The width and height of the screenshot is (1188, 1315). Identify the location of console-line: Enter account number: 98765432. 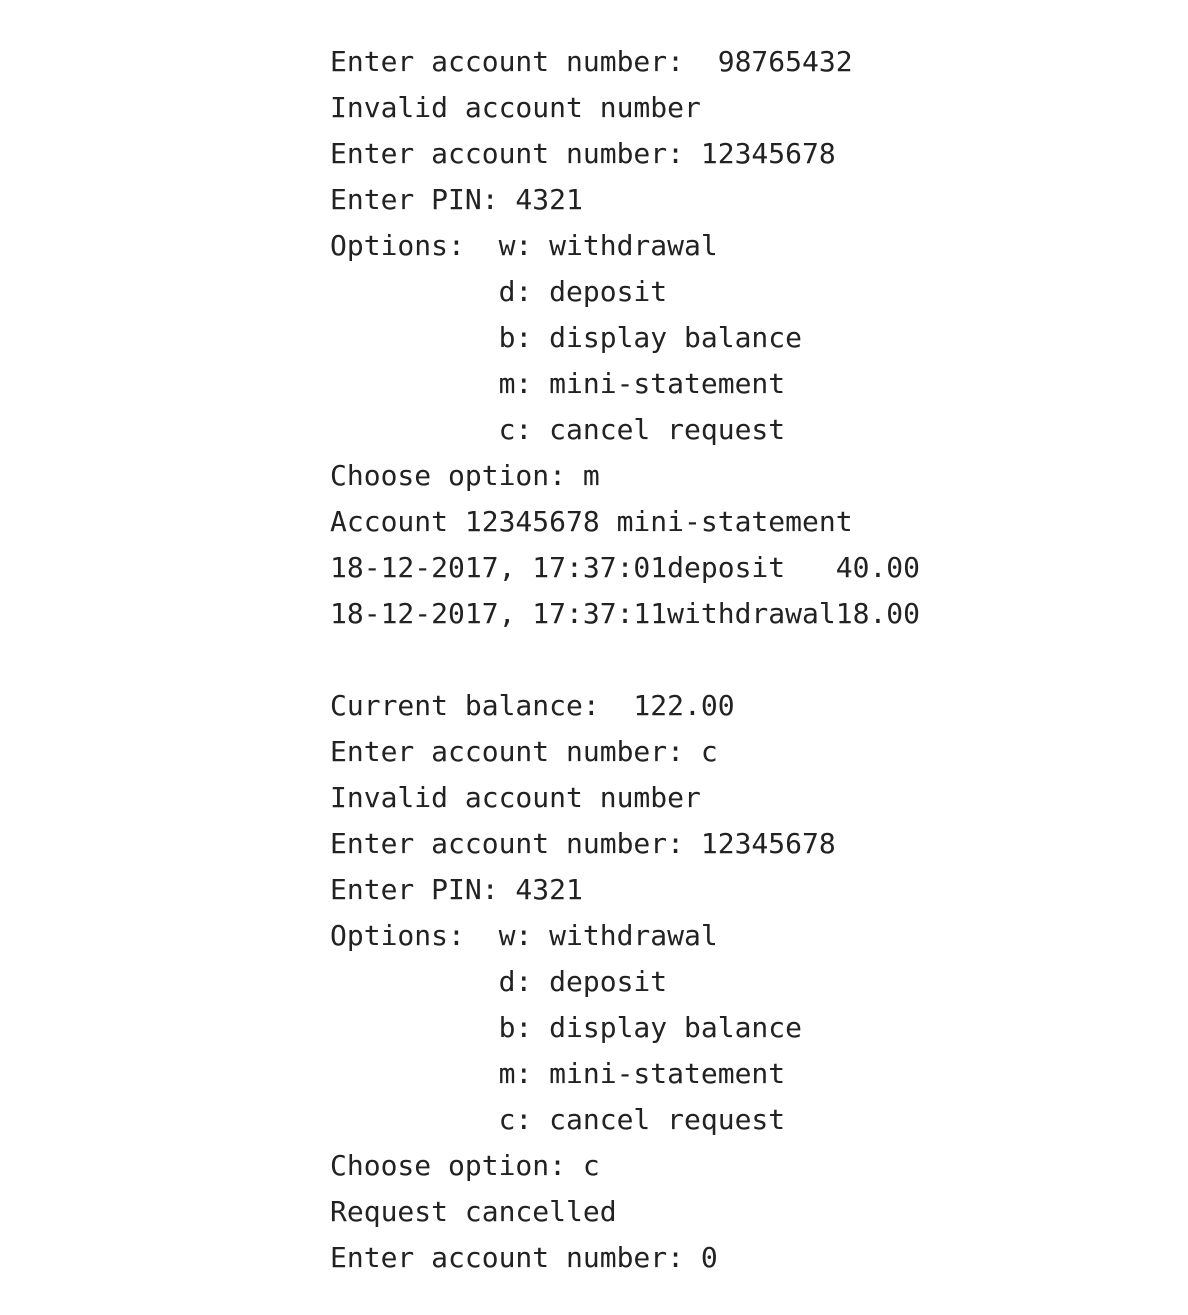
(591, 61).